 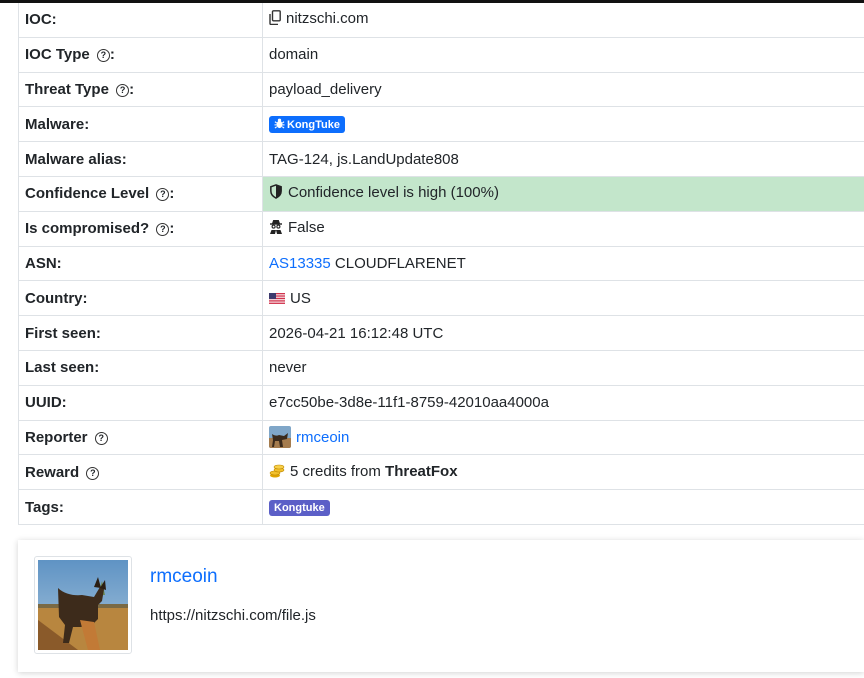 I want to click on last-seen-value: never, so click(x=563, y=367).